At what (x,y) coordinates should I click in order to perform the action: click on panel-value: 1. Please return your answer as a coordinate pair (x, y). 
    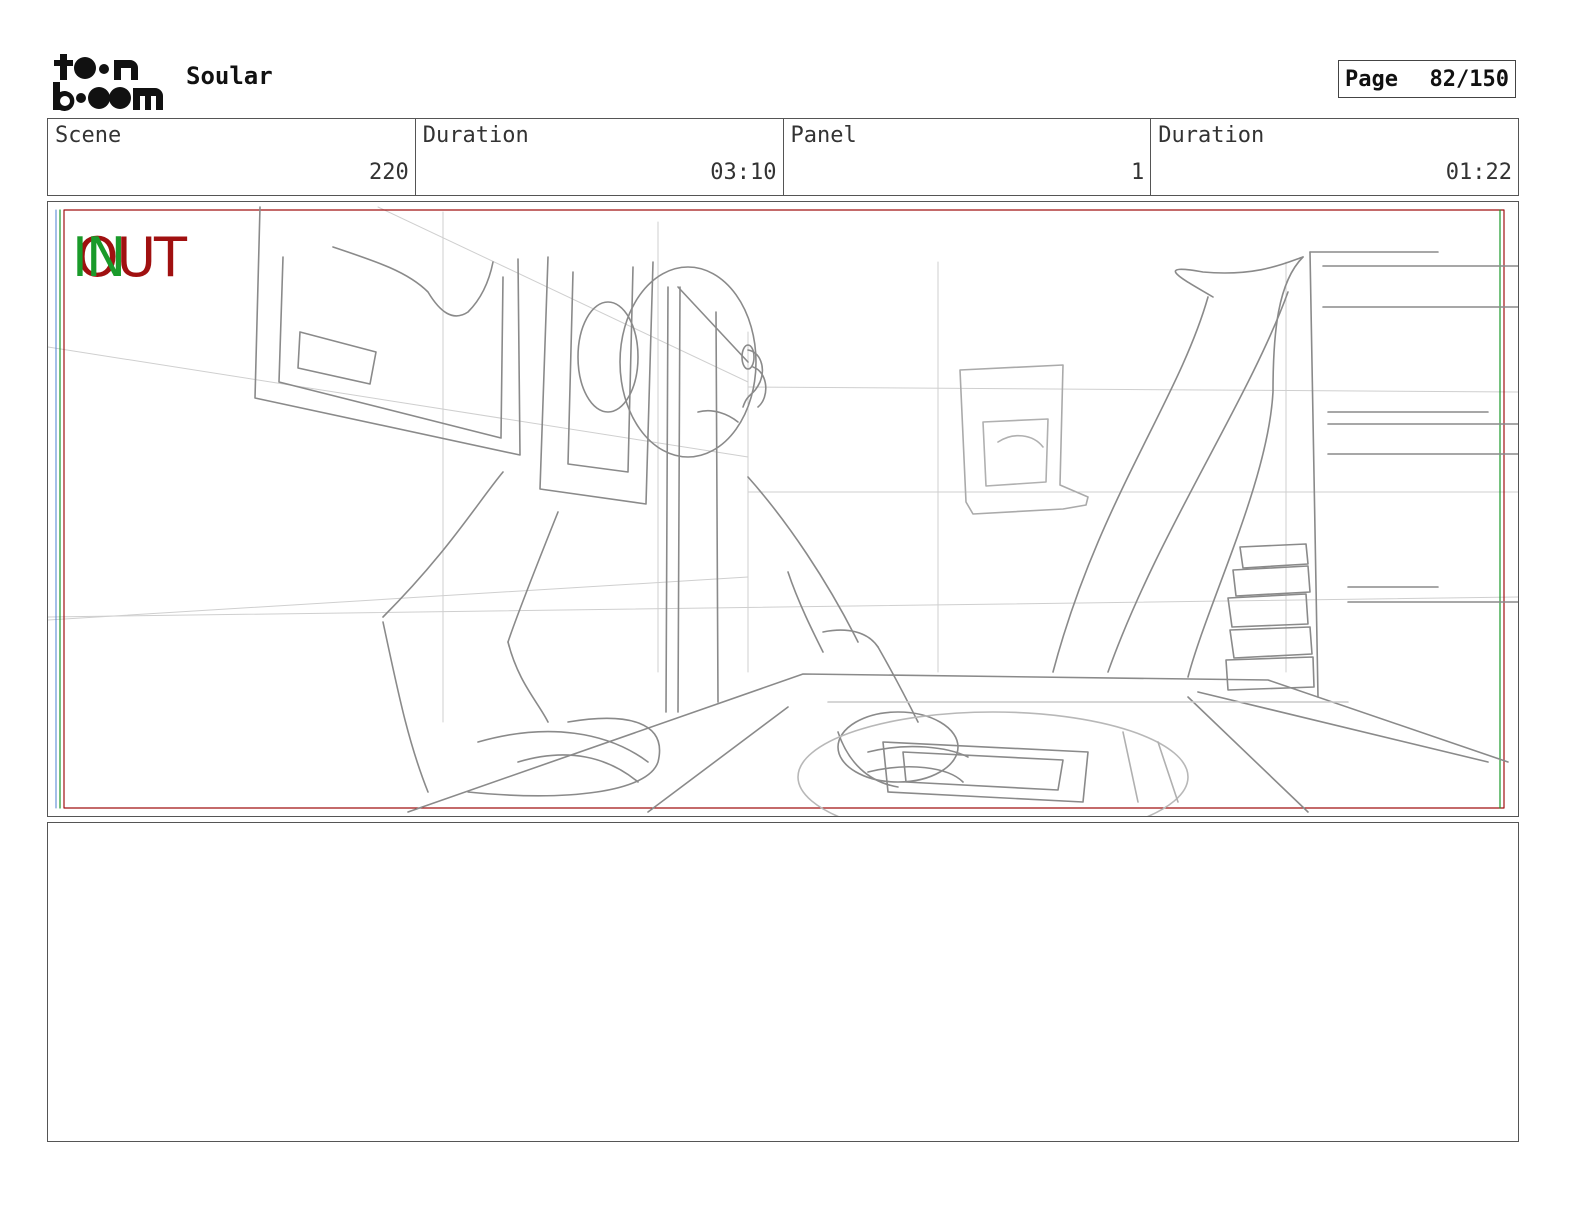
    Looking at the image, I should click on (1138, 172).